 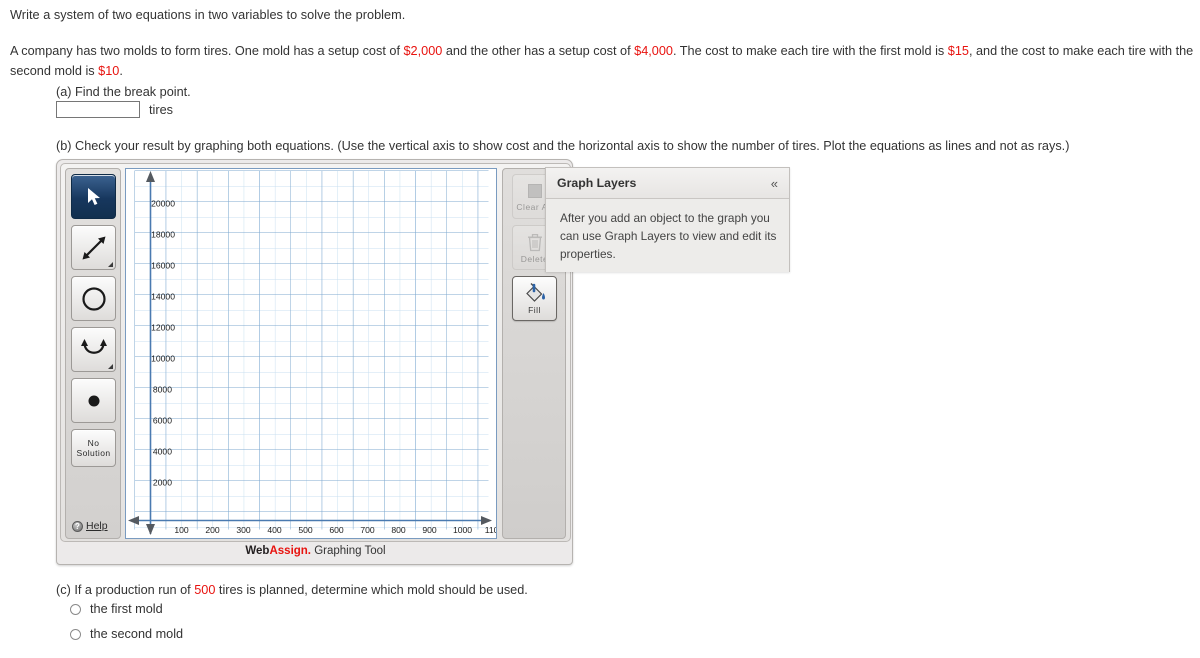 What do you see at coordinates (162, 421) in the screenshot?
I see `svg-text: 6000` at bounding box center [162, 421].